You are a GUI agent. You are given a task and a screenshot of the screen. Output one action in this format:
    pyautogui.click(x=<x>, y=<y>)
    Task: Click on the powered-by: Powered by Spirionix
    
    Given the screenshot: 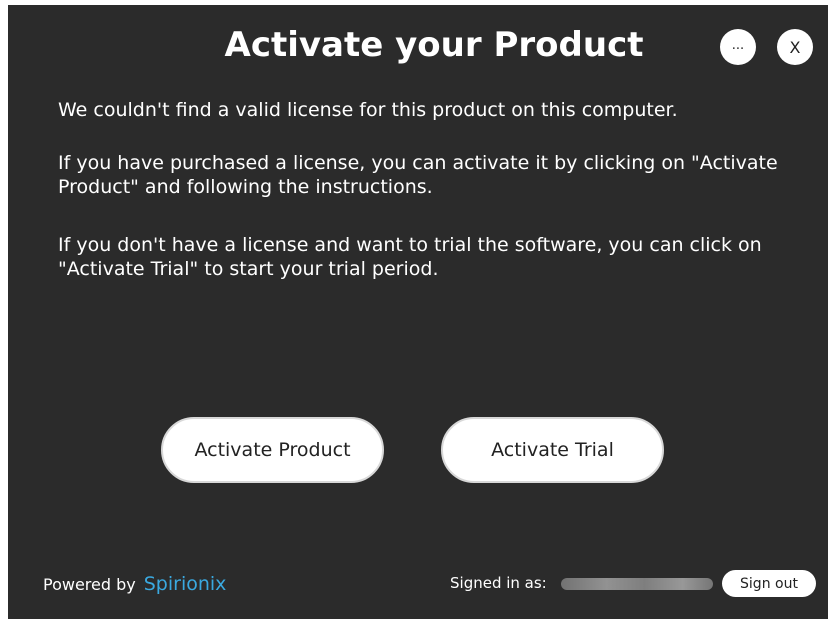 What is the action you would take?
    pyautogui.click(x=134, y=584)
    